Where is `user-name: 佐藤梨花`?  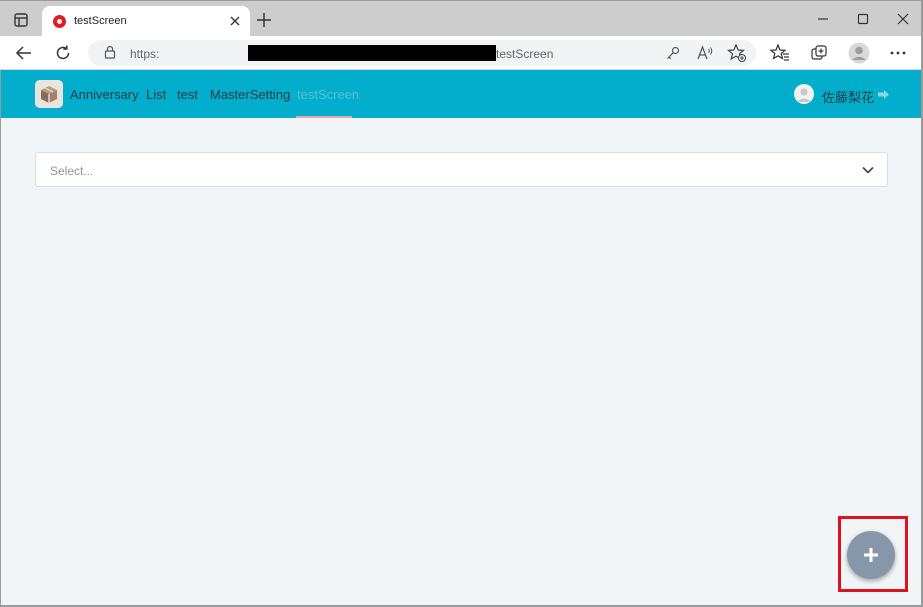 user-name: 佐藤梨花 is located at coordinates (848, 96).